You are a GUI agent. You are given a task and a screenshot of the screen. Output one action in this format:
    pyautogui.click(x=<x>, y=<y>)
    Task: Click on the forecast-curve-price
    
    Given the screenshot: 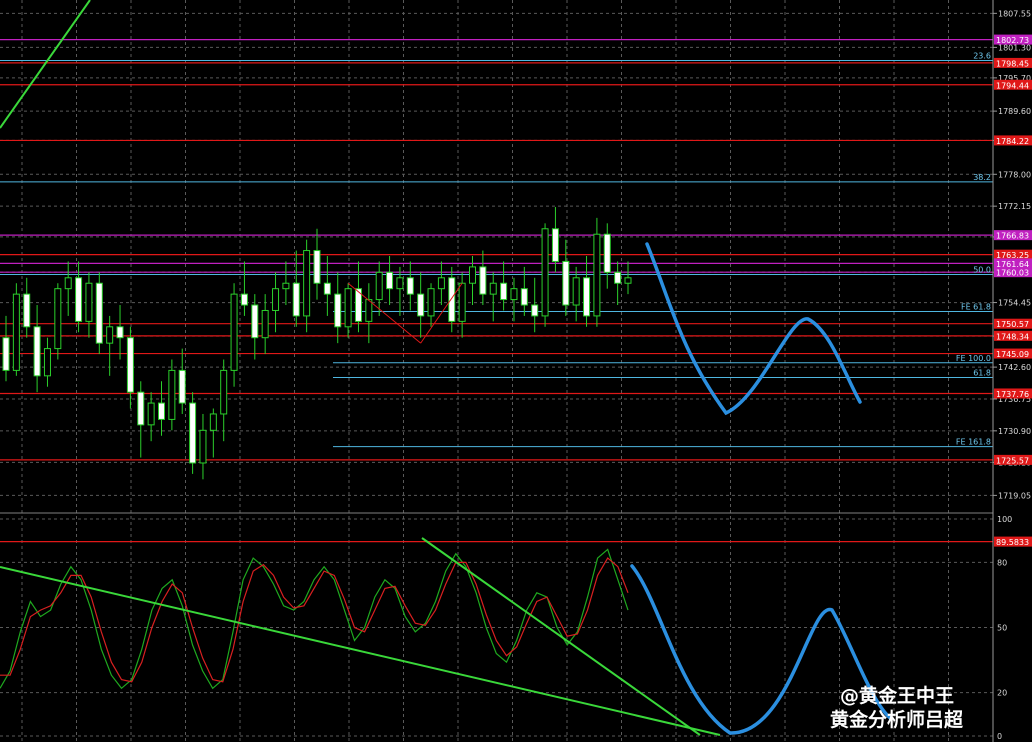 What is the action you would take?
    pyautogui.click(x=753, y=329)
    